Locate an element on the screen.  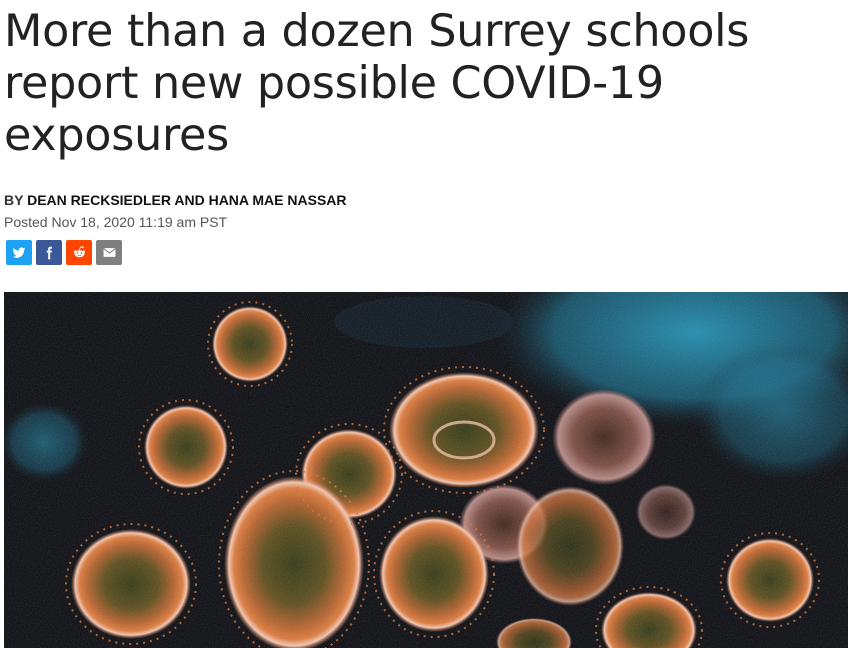
reddit-share-button is located at coordinates (79, 252).